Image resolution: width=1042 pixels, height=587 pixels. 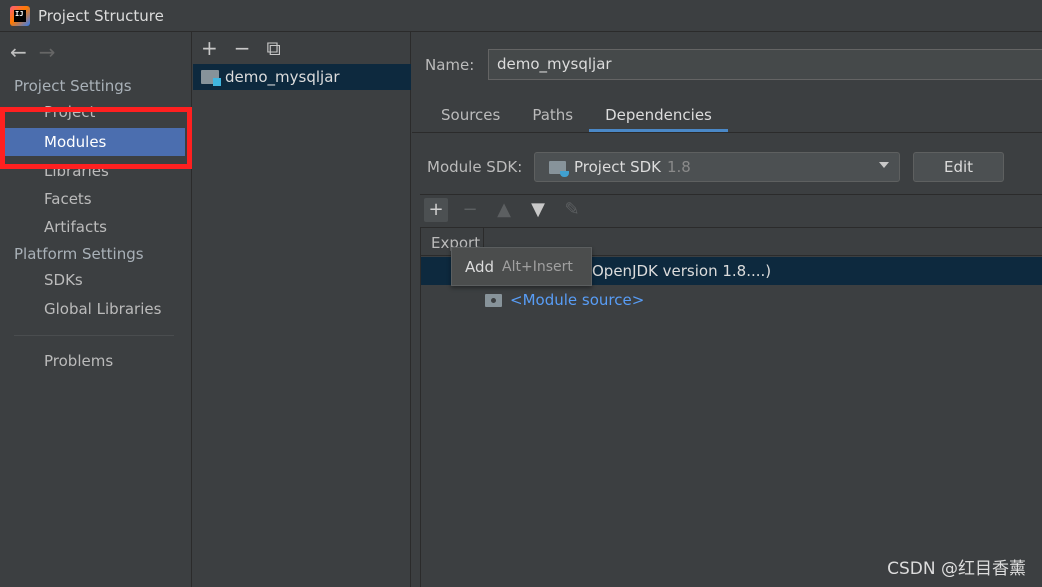 What do you see at coordinates (521, 16) in the screenshot?
I see `title-bar: IJ Project Structure` at bounding box center [521, 16].